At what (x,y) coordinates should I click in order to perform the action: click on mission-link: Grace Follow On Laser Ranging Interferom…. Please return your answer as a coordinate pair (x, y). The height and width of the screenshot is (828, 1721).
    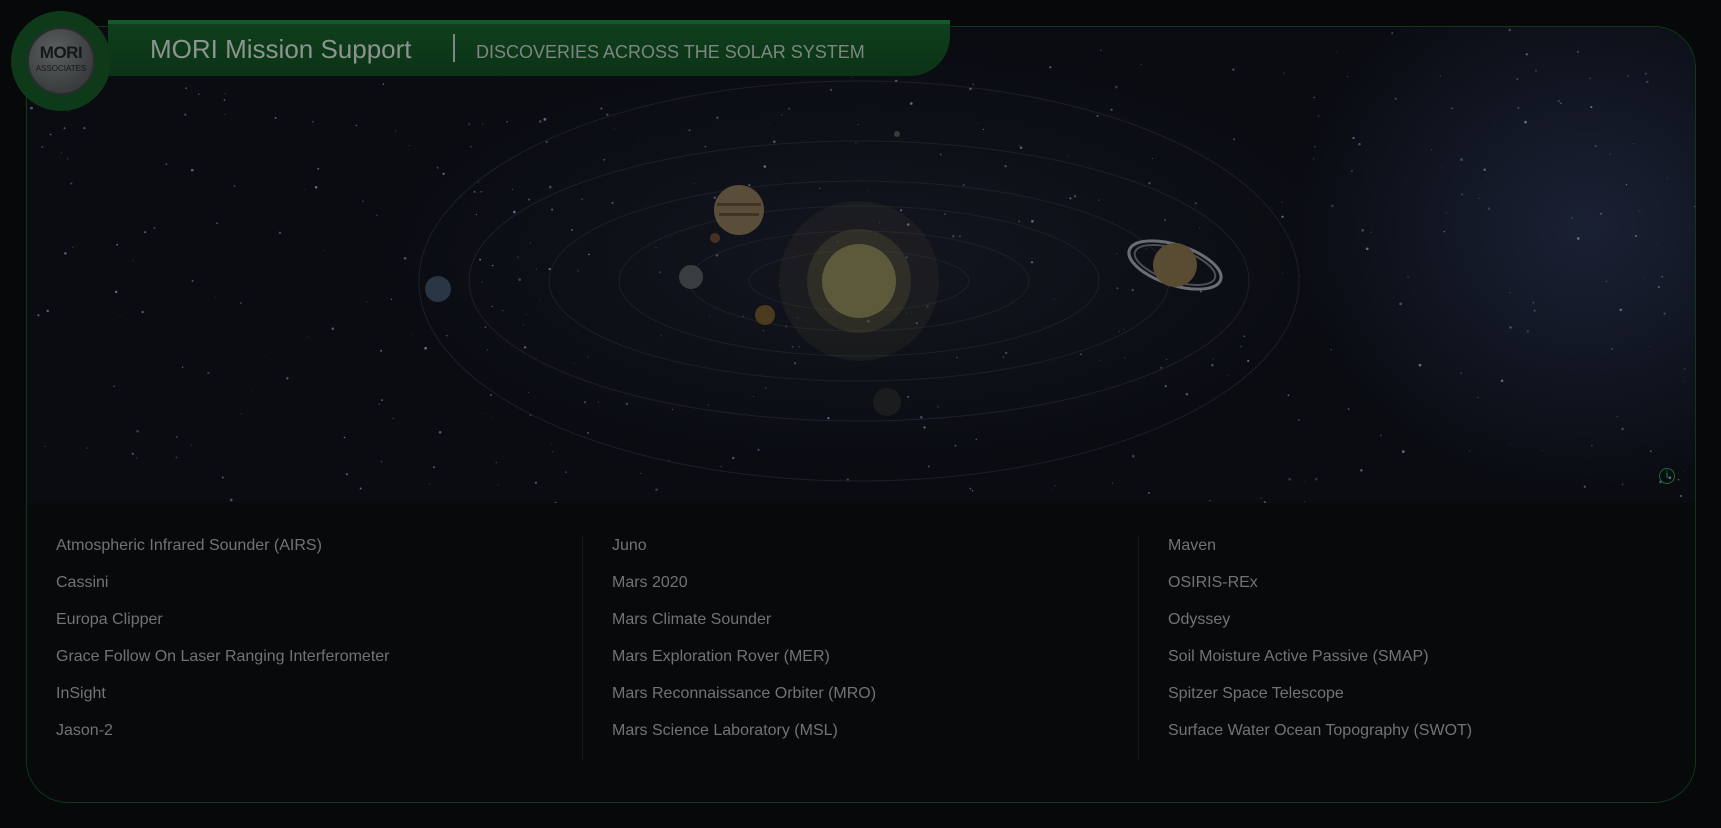
    Looking at the image, I should click on (316, 664).